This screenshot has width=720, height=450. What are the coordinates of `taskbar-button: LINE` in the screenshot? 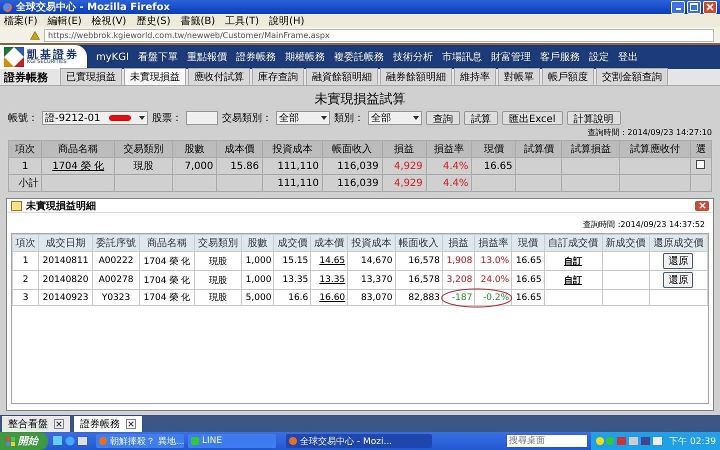 It's located at (232, 441).